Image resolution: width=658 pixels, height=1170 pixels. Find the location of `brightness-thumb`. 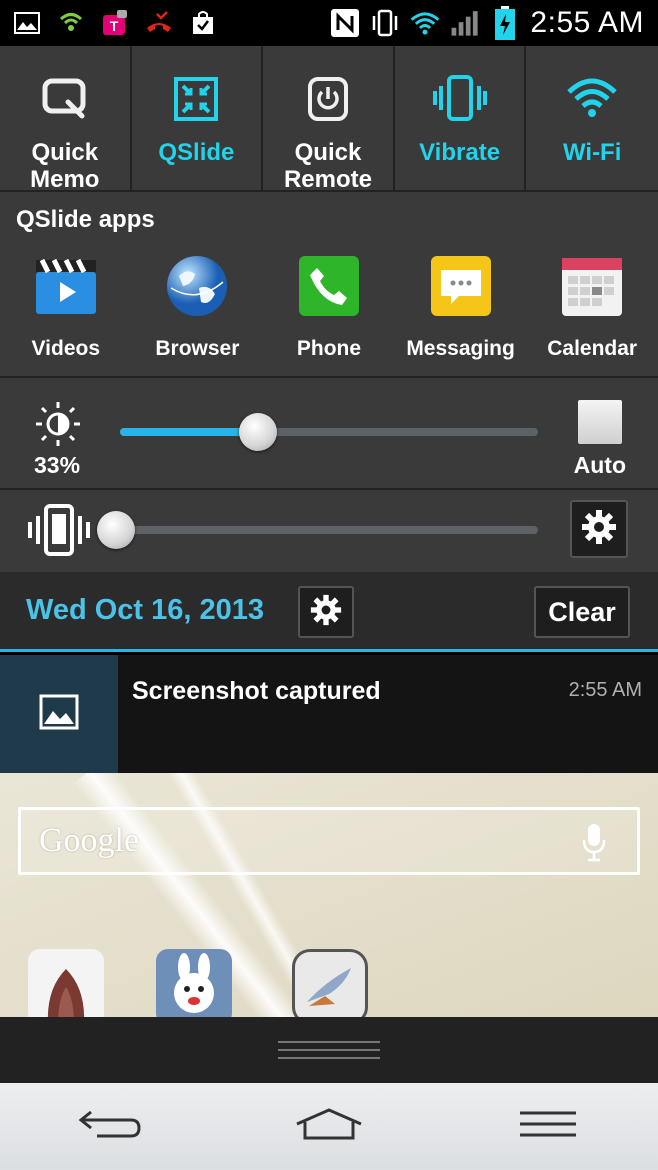

brightness-thumb is located at coordinates (258, 432).